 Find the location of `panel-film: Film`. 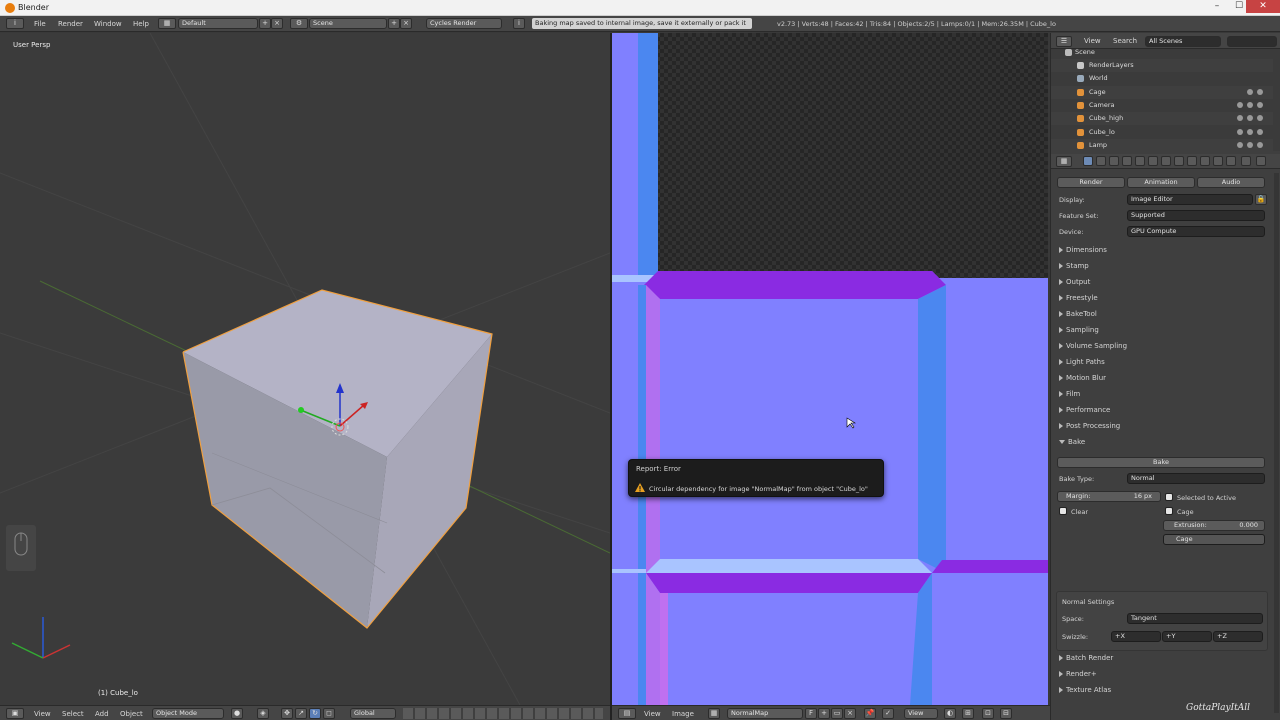

panel-film: Film is located at coordinates (1069, 394).